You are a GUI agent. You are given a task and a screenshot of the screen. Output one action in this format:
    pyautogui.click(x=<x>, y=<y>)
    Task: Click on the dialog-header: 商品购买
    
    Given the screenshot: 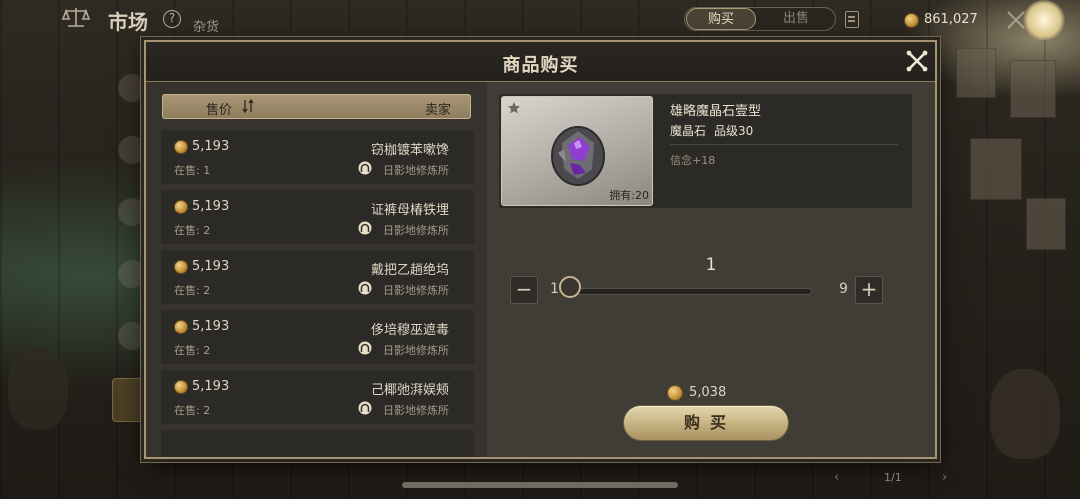 What is the action you would take?
    pyautogui.click(x=540, y=62)
    